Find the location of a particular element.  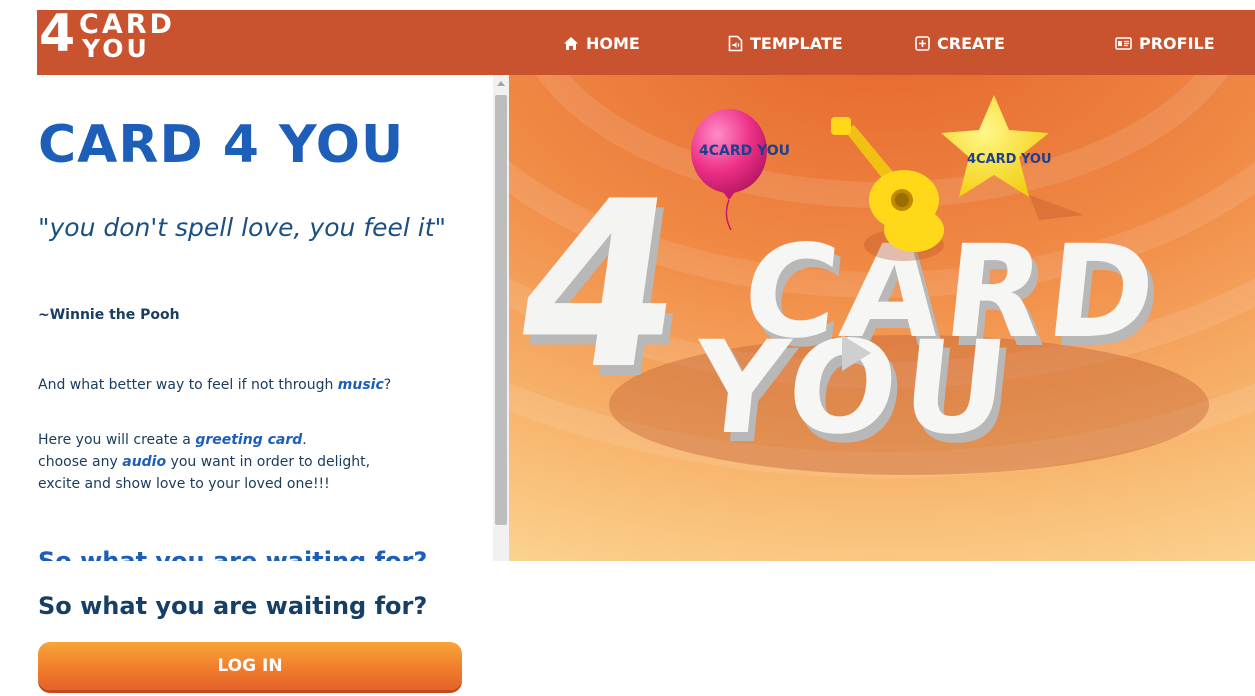

brand-logo: 4 CARD YOU is located at coordinates (114, 40).